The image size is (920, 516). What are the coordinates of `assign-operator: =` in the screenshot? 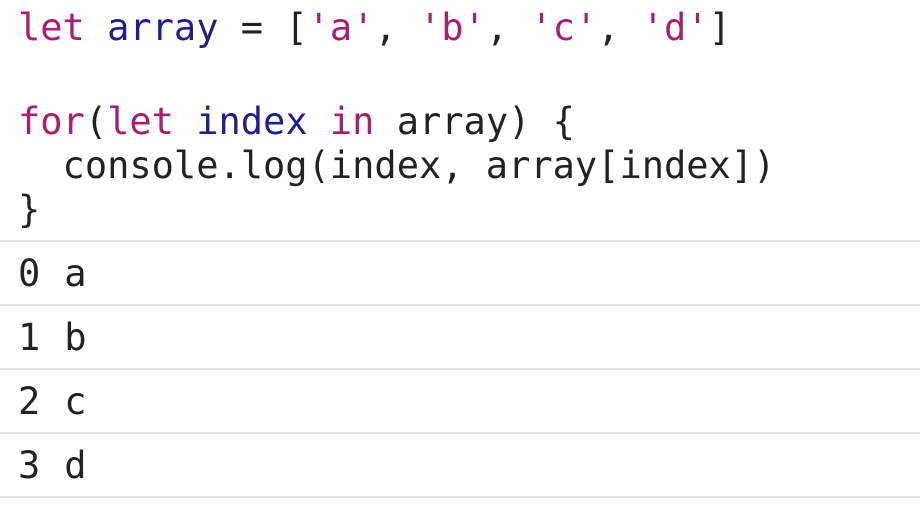 It's located at (252, 27).